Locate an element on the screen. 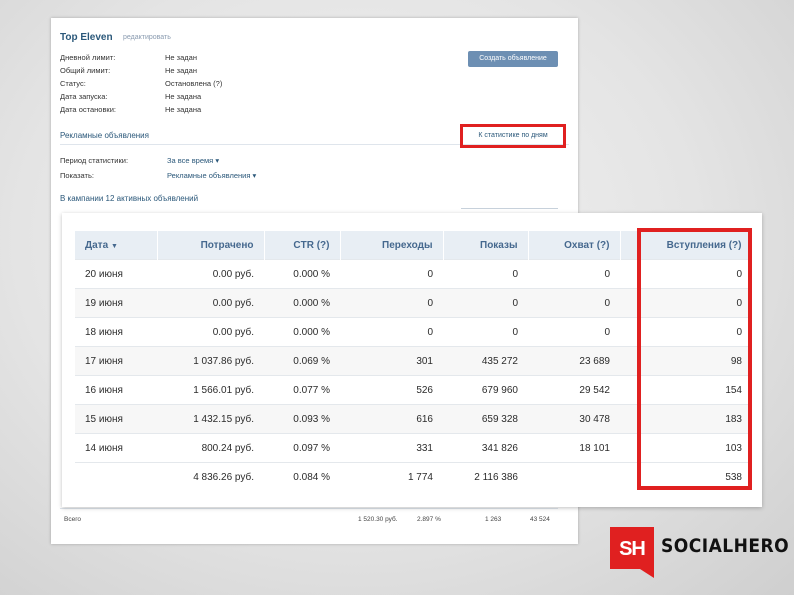 This screenshot has width=794, height=595. cell-reach: 23 689 is located at coordinates (574, 361).